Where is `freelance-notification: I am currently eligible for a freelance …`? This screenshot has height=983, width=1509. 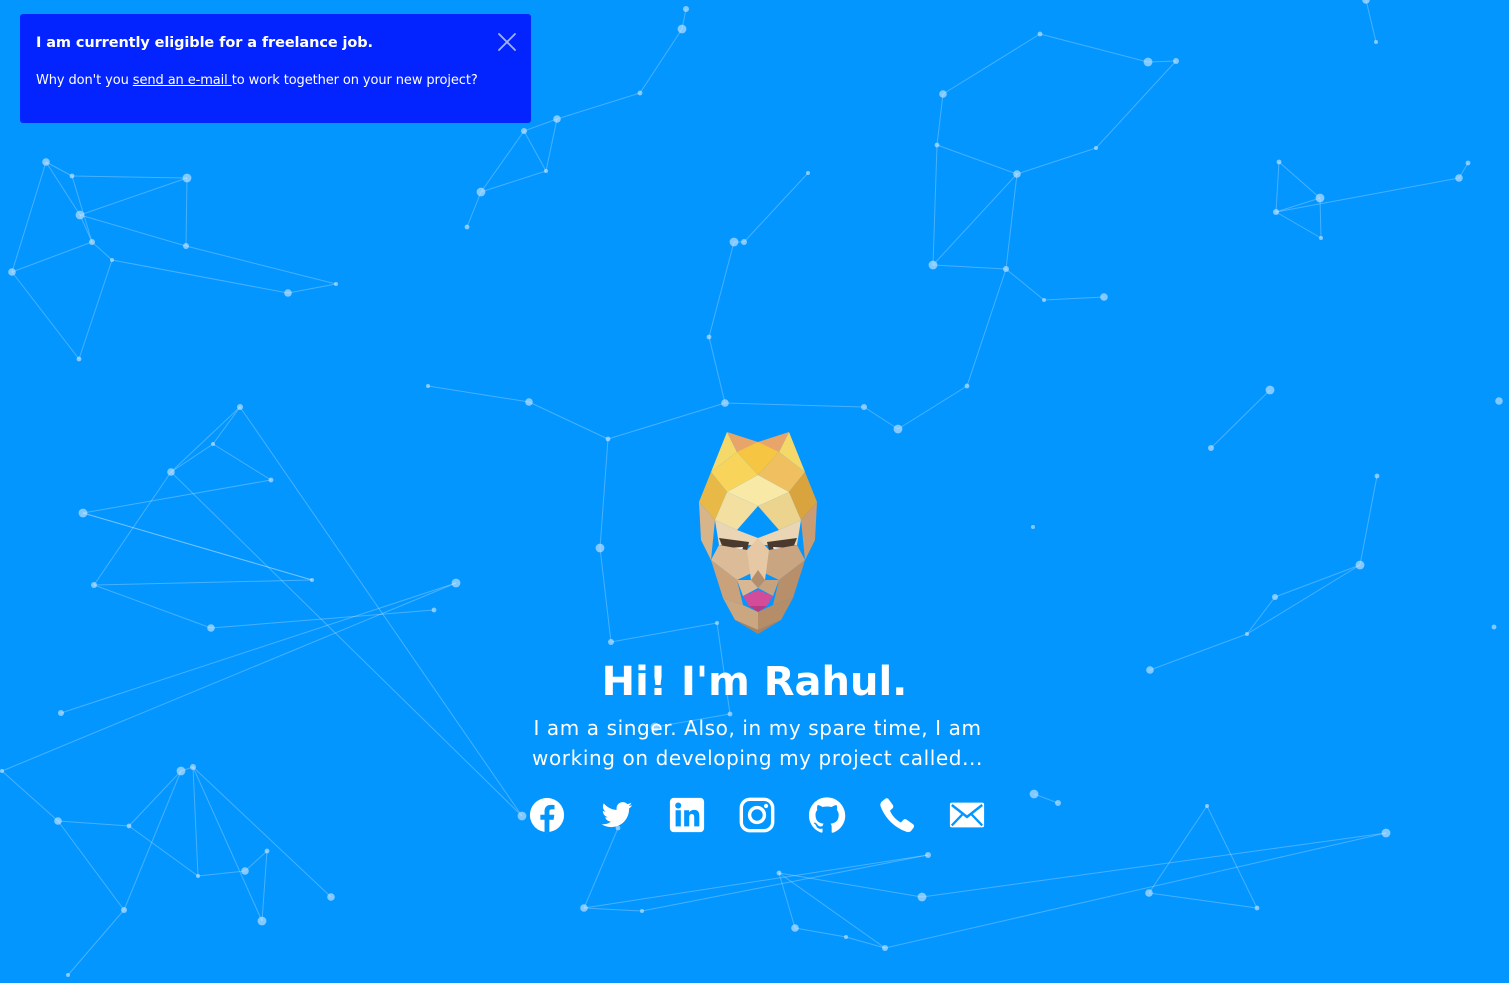 freelance-notification: I am currently eligible for a freelance … is located at coordinates (275, 68).